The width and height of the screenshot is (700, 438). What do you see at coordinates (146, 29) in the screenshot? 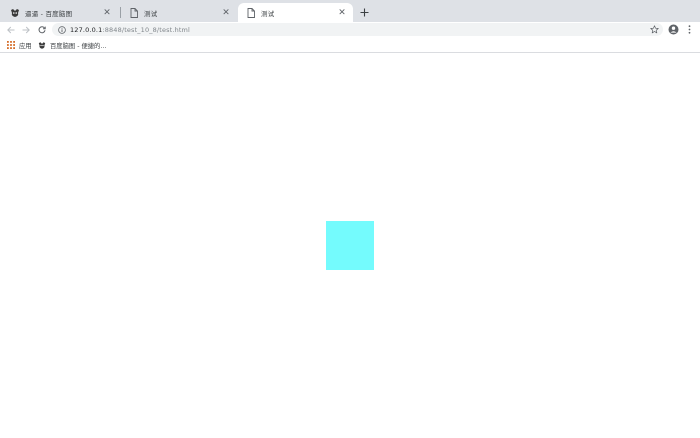
I see `url-path: :8848/test_10_8/test.html` at bounding box center [146, 29].